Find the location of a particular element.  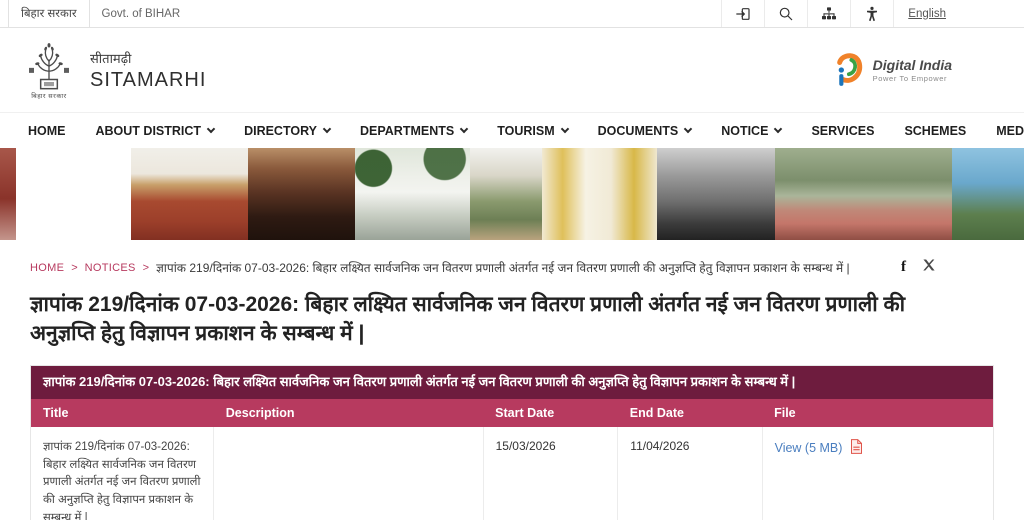

banner-photo-trees-shrine is located at coordinates (506, 194).